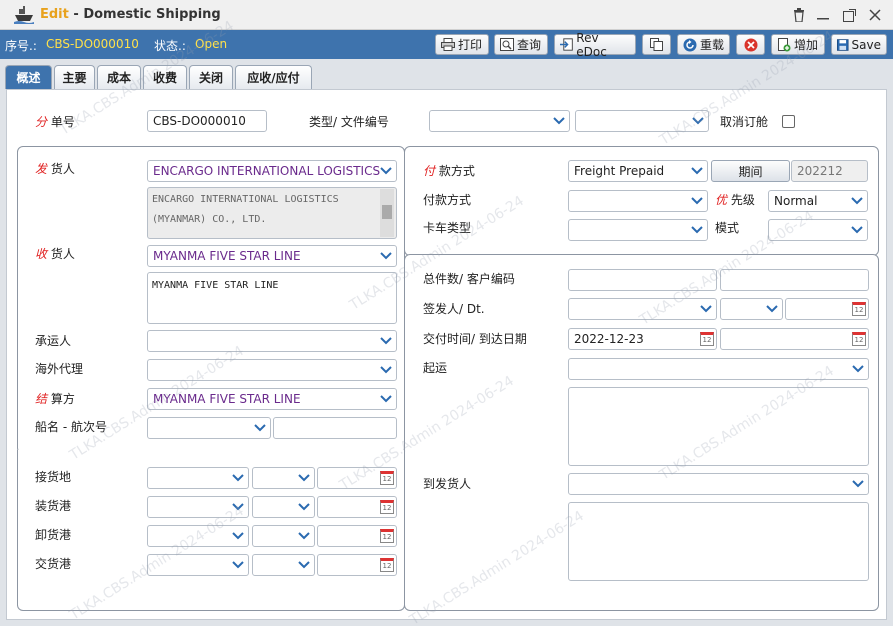 This screenshot has width=893, height=626. Describe the element at coordinates (638, 230) in the screenshot. I see `truck-type-select` at that location.